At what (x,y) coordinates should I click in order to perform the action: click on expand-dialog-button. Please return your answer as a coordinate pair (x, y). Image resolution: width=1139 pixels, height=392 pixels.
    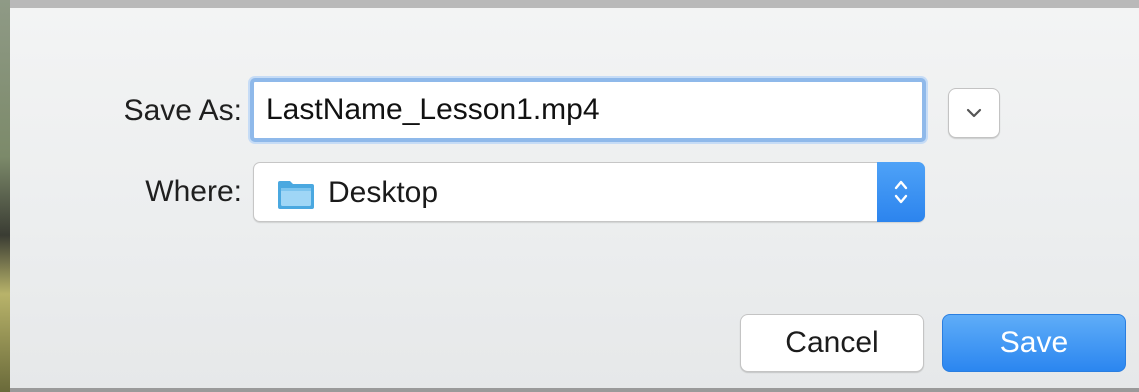
    Looking at the image, I should click on (974, 113).